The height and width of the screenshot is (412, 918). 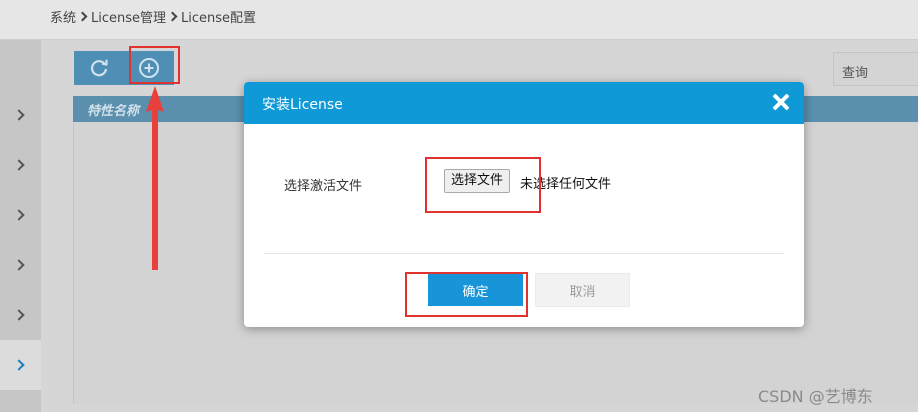 What do you see at coordinates (875, 69) in the screenshot?
I see `search-button: 查询` at bounding box center [875, 69].